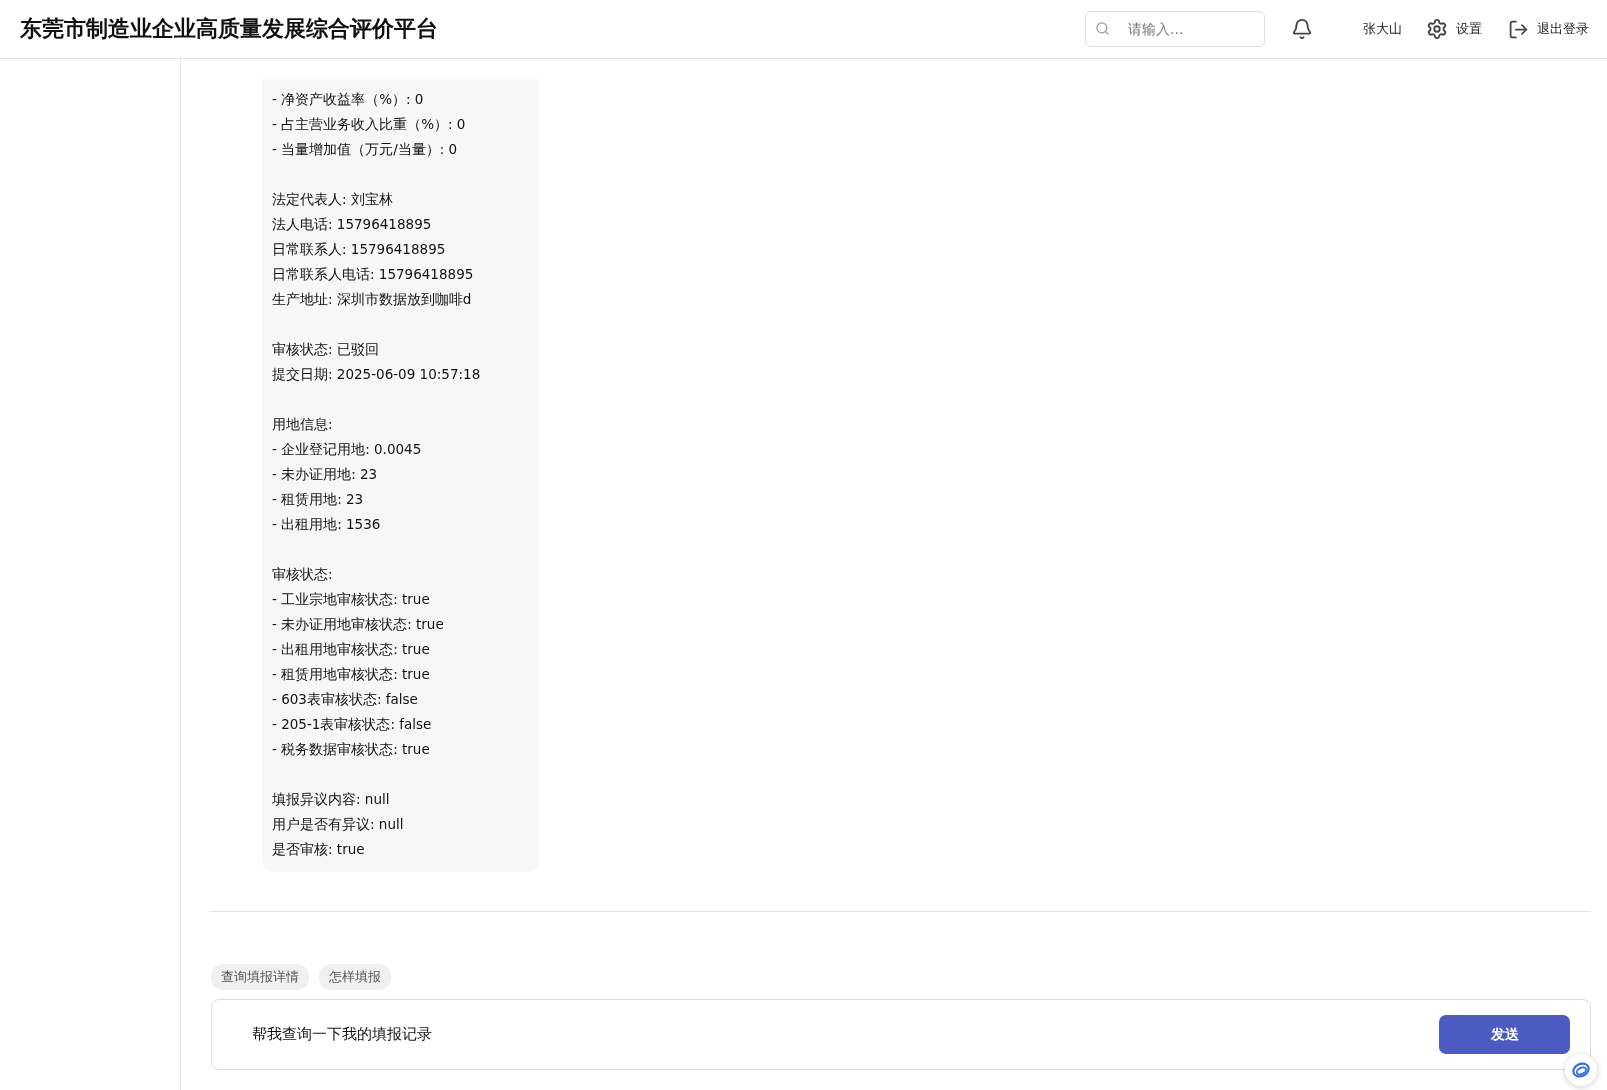 The height and width of the screenshot is (1090, 1607). I want to click on message-line: 法人电话: 15796418895, so click(352, 224).